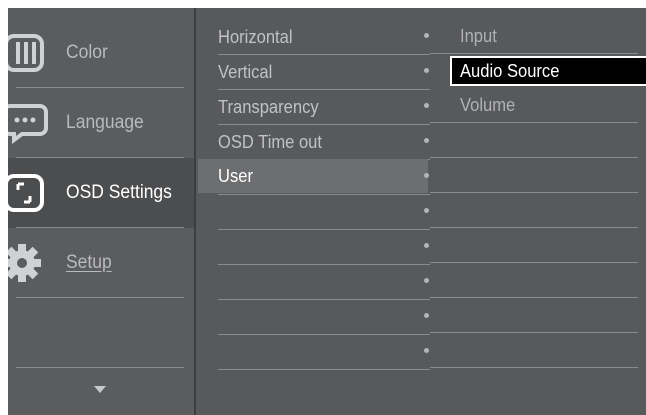 The height and width of the screenshot is (415, 646). Describe the element at coordinates (245, 72) in the screenshot. I see `submenu-item-label: Vertical` at that location.